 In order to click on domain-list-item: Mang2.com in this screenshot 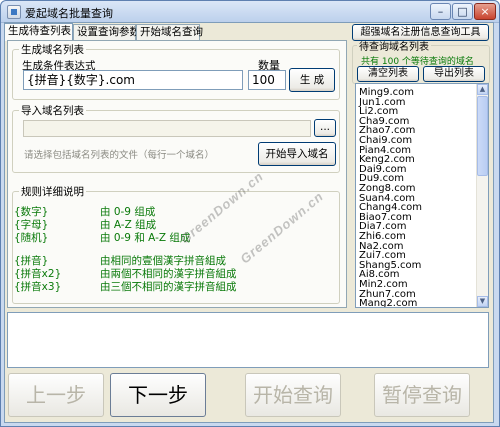, I will do `click(388, 302)`.